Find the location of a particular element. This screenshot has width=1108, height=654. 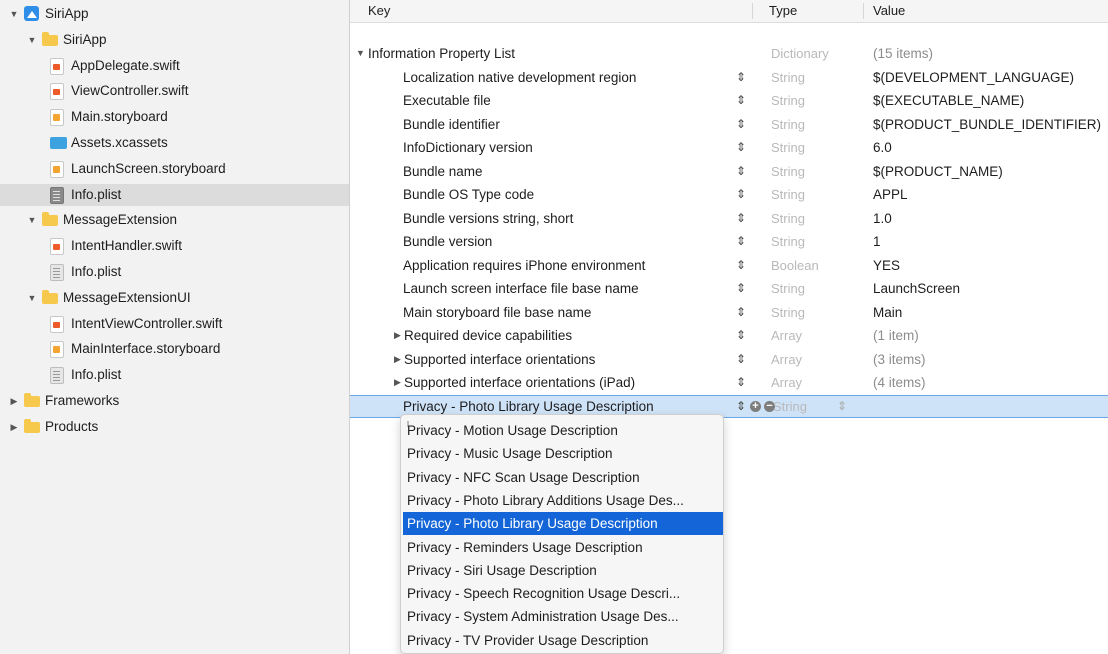

navigator-item: IntentViewController.swift is located at coordinates (174, 324).